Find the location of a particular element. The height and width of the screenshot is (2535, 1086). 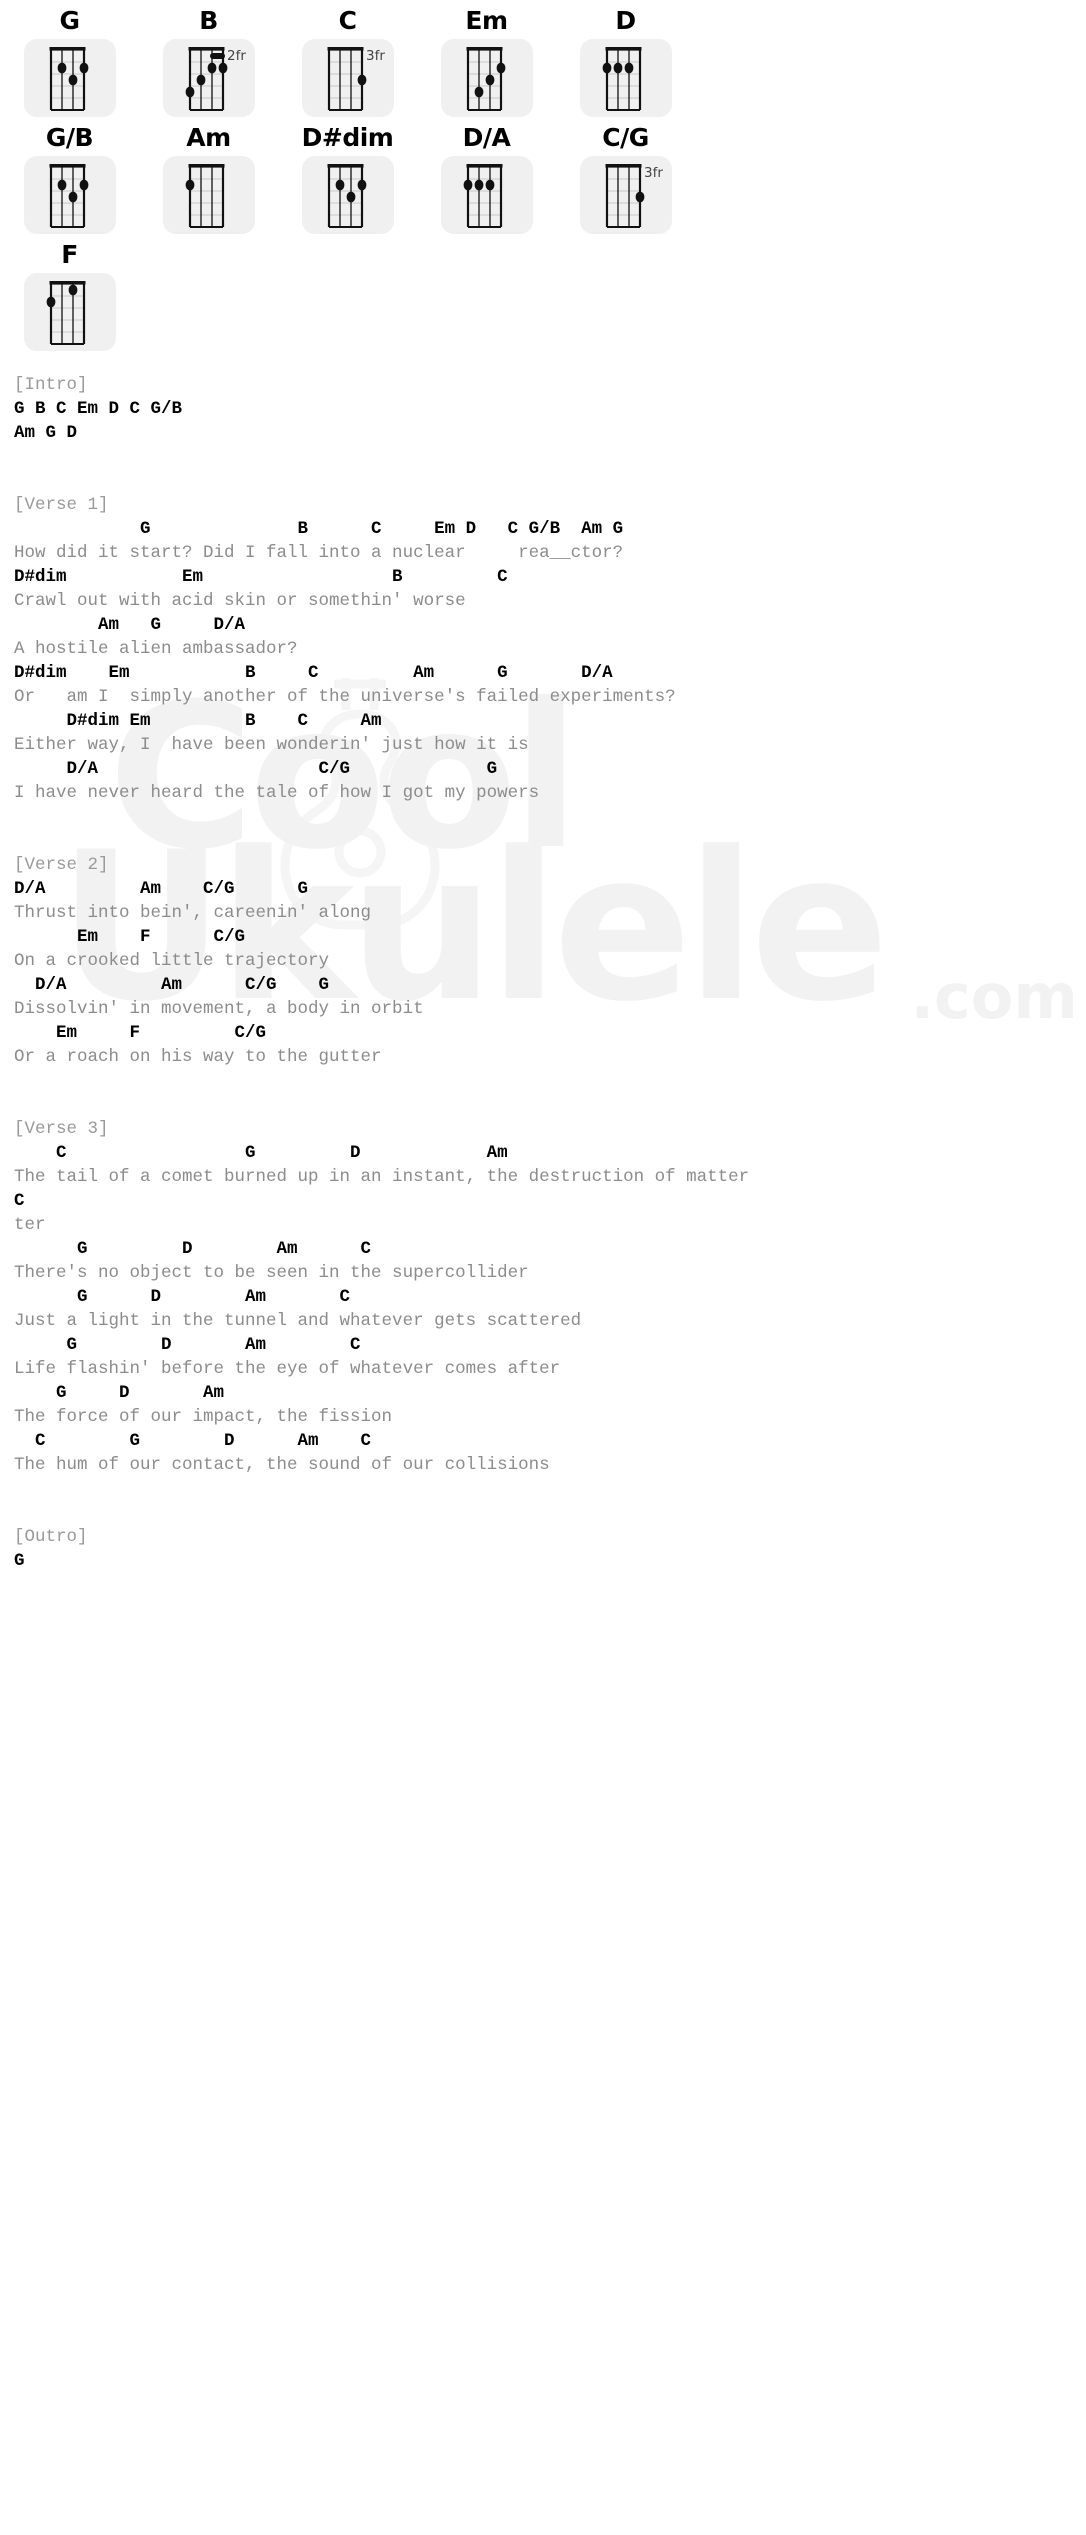

chord-diagram-grid: G B 2fr C 3fr Em D G/B Am D#dim D/A C/G 3fr F is located at coordinates (543, 179).